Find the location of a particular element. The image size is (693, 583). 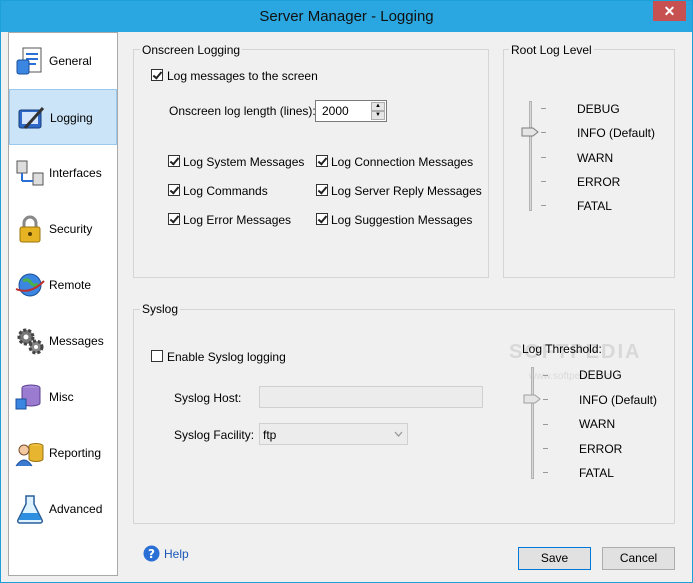

log-error-messages-checkbox is located at coordinates (174, 219).